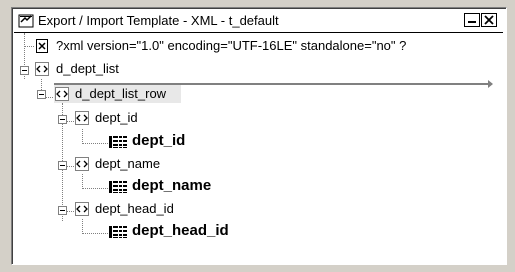 The height and width of the screenshot is (272, 515). Describe the element at coordinates (42, 46) in the screenshot. I see `document-icon` at that location.